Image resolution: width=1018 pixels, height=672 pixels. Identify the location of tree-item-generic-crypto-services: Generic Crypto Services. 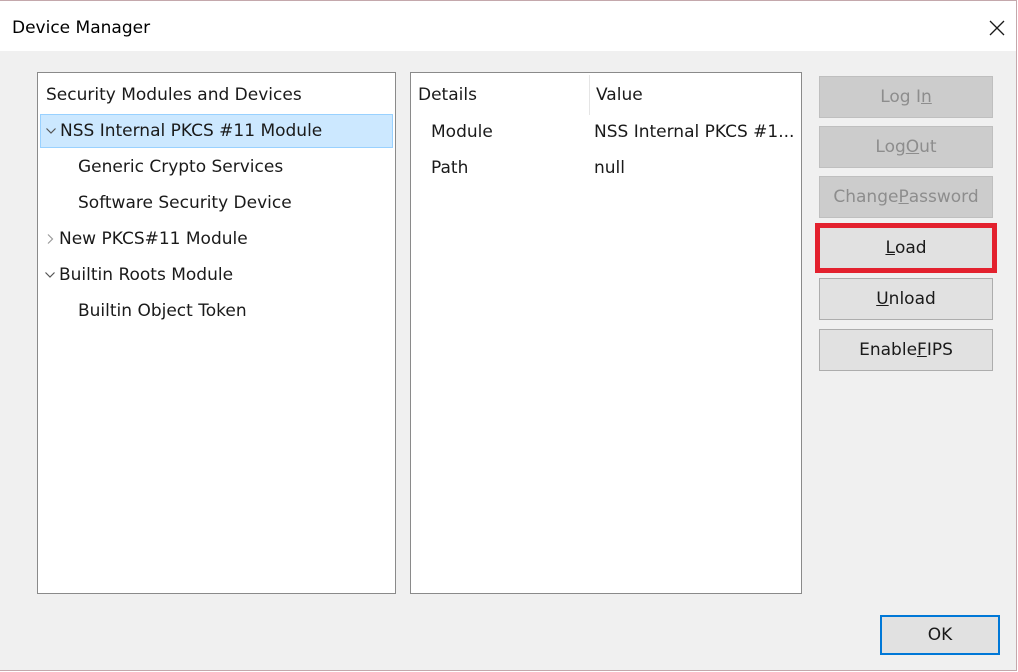
(180, 167).